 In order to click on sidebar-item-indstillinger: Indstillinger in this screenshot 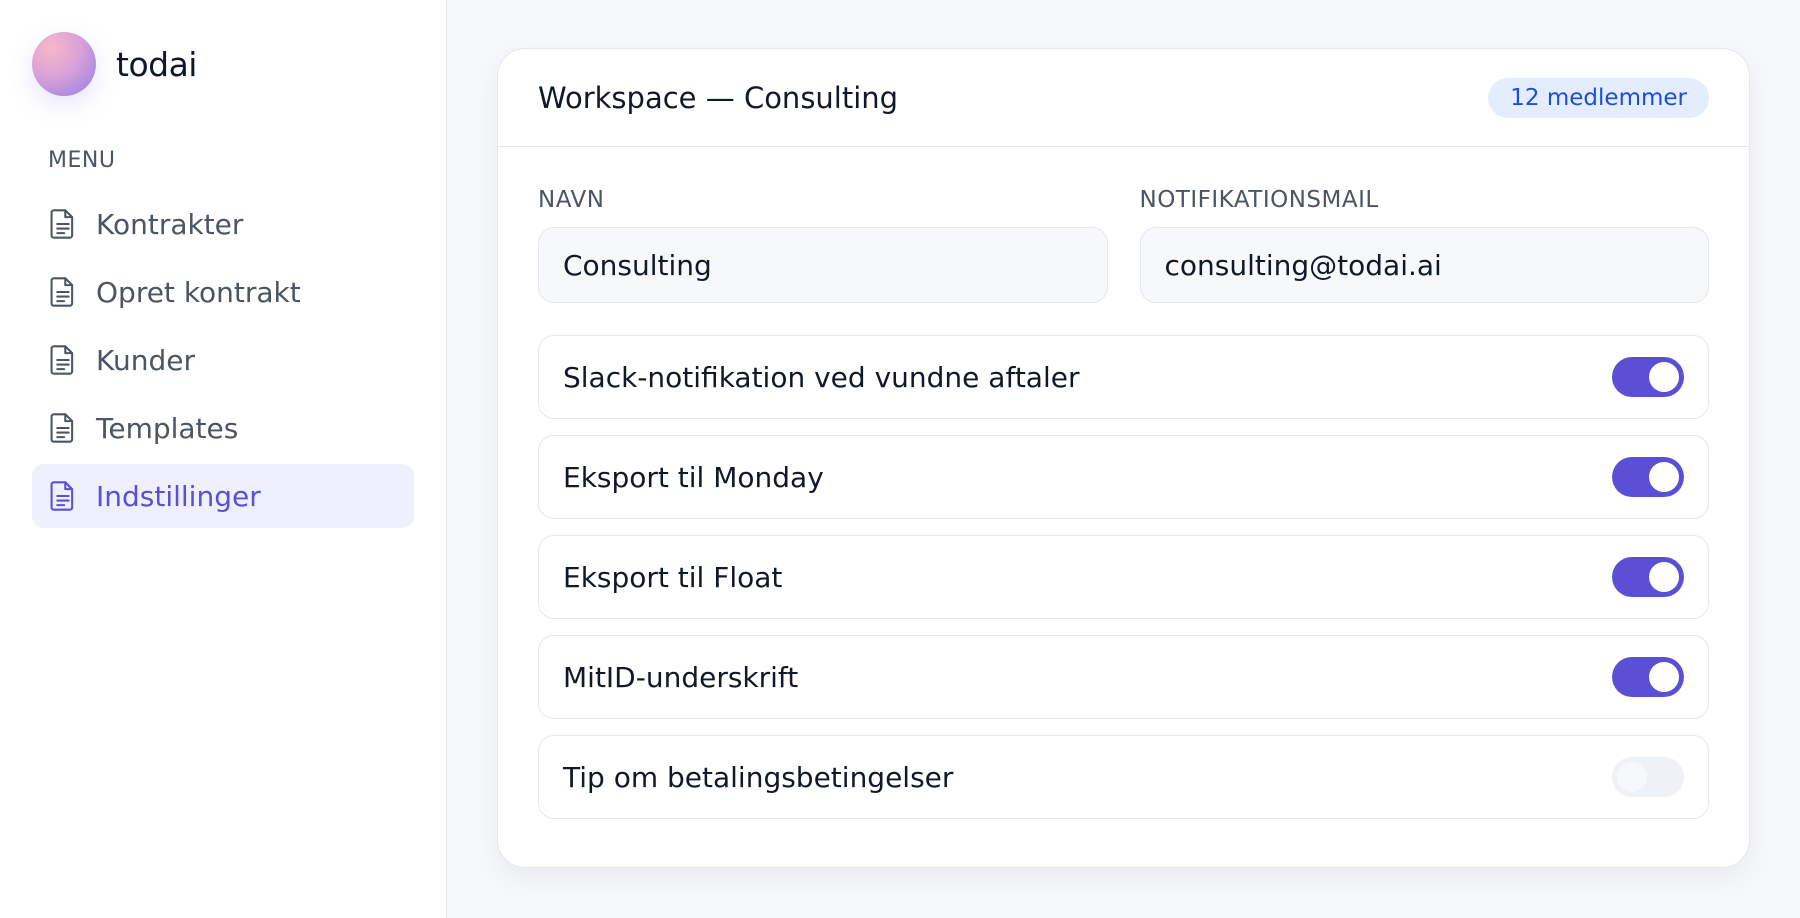, I will do `click(223, 496)`.